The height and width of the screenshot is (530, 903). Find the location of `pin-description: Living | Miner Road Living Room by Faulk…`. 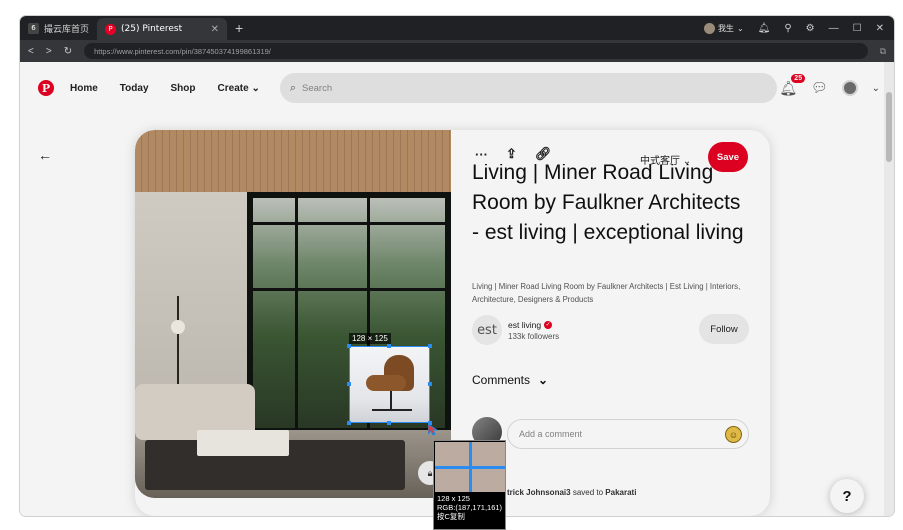

pin-description: Living | Miner Road Living Room by Faulk… is located at coordinates (606, 293).